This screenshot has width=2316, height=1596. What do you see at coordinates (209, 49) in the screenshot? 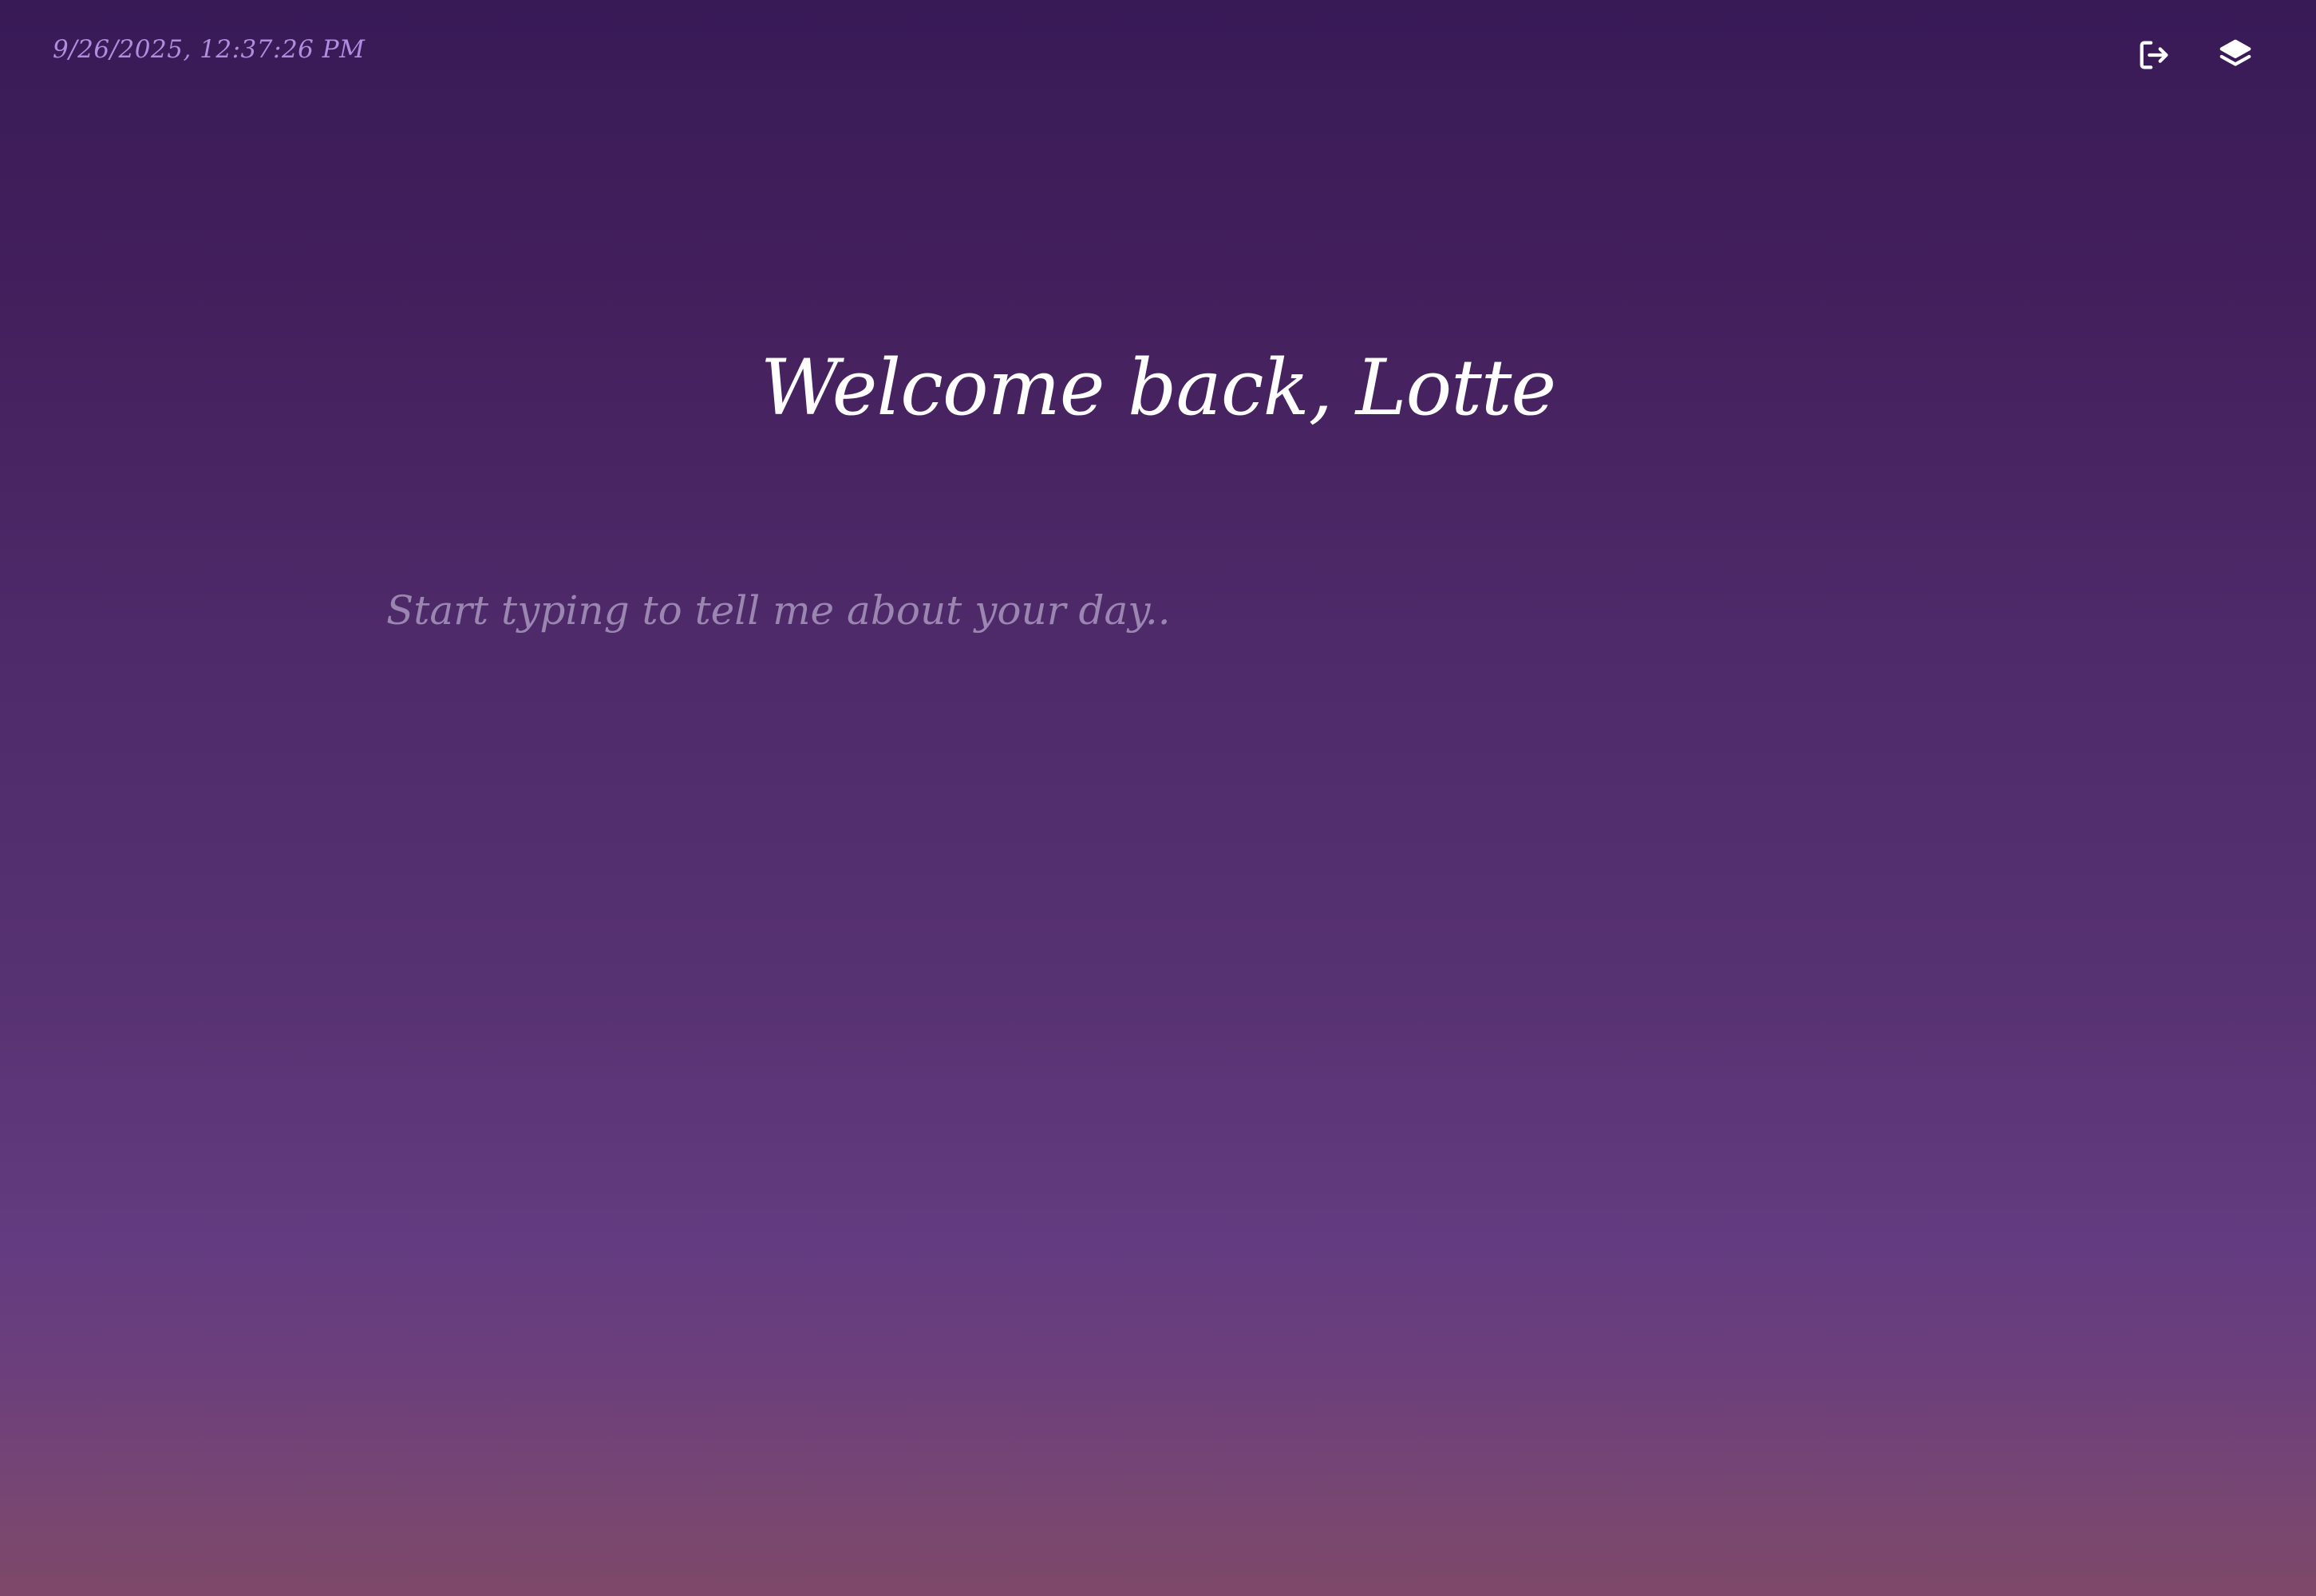
I see `timestamp: 9/26/2025, 12:37:26 PM` at bounding box center [209, 49].